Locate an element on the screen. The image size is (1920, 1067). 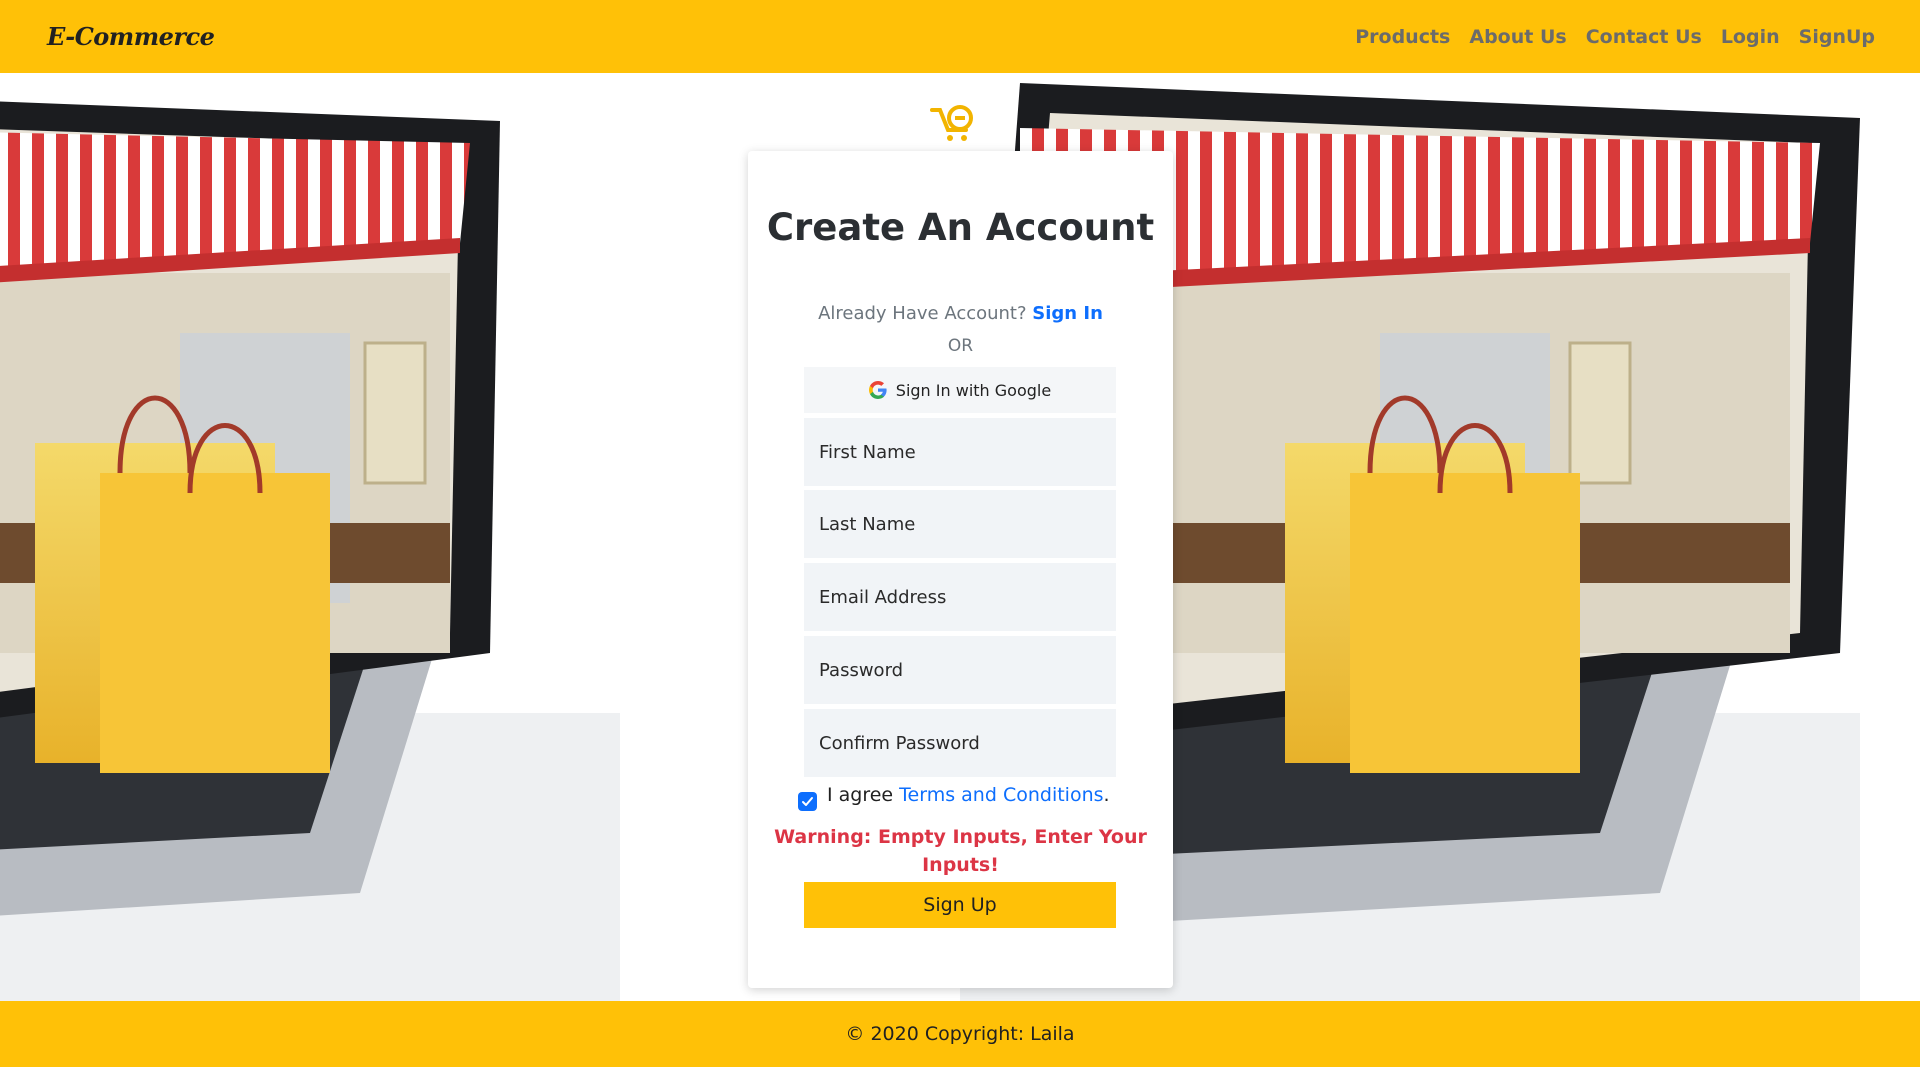
terms-checkbox is located at coordinates (807, 801).